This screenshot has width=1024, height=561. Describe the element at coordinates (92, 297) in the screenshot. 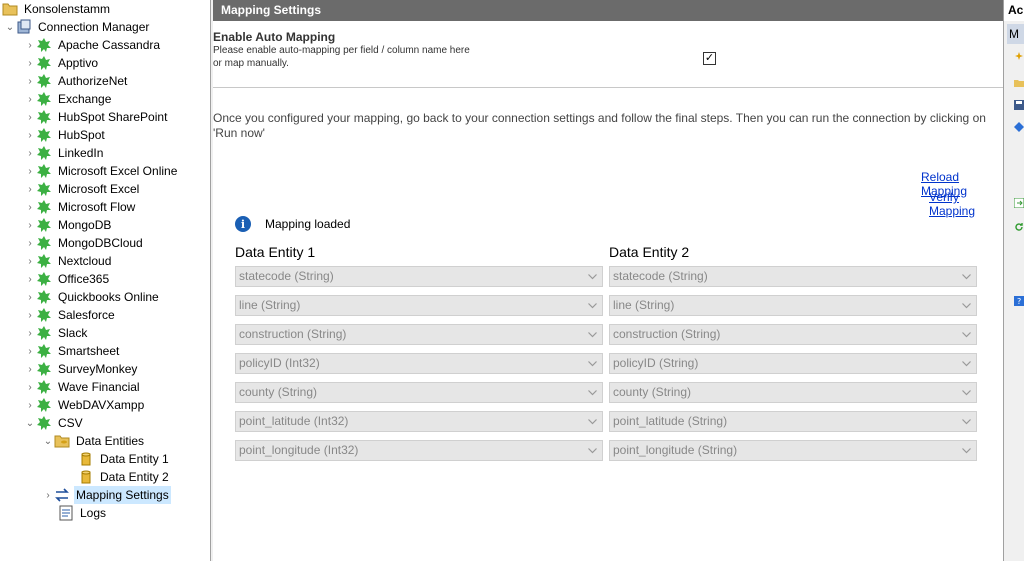

I see `tree-item-connector: › Quickbooks Online` at that location.